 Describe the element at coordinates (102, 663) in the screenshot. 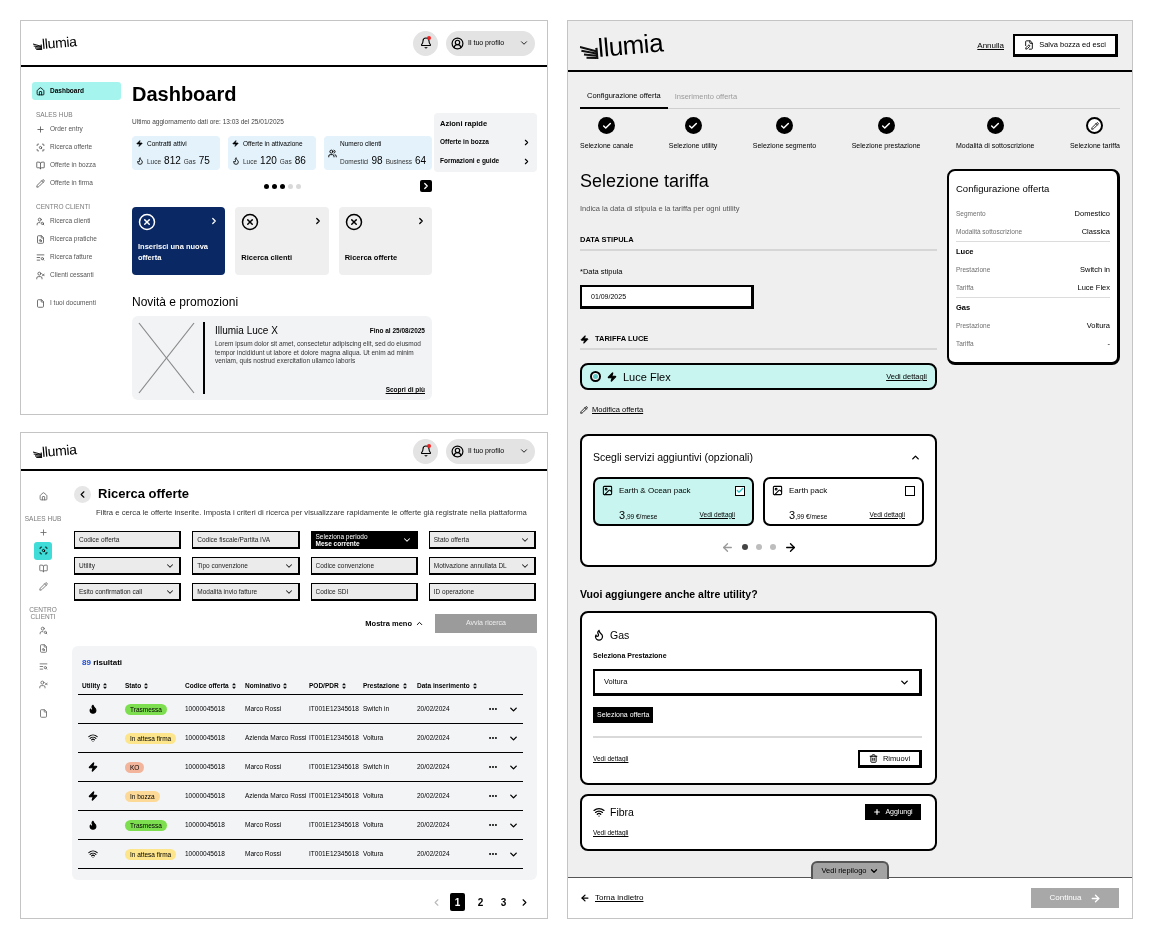

I see `results-count: 89 risultati` at that location.